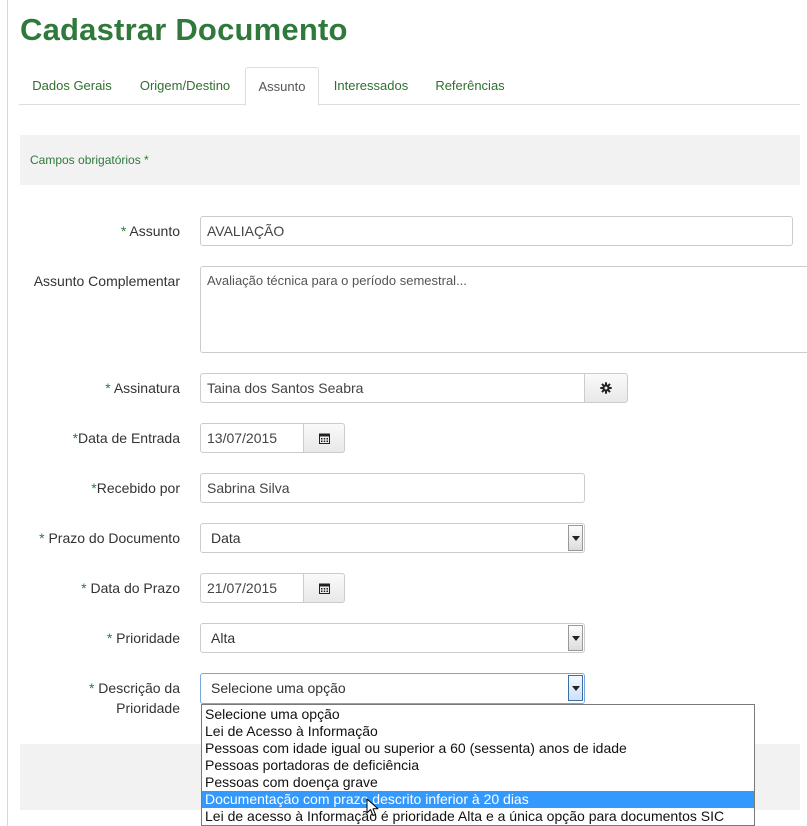 This screenshot has width=807, height=826. Describe the element at coordinates (392, 638) in the screenshot. I see `prioridade-select: Alta` at that location.